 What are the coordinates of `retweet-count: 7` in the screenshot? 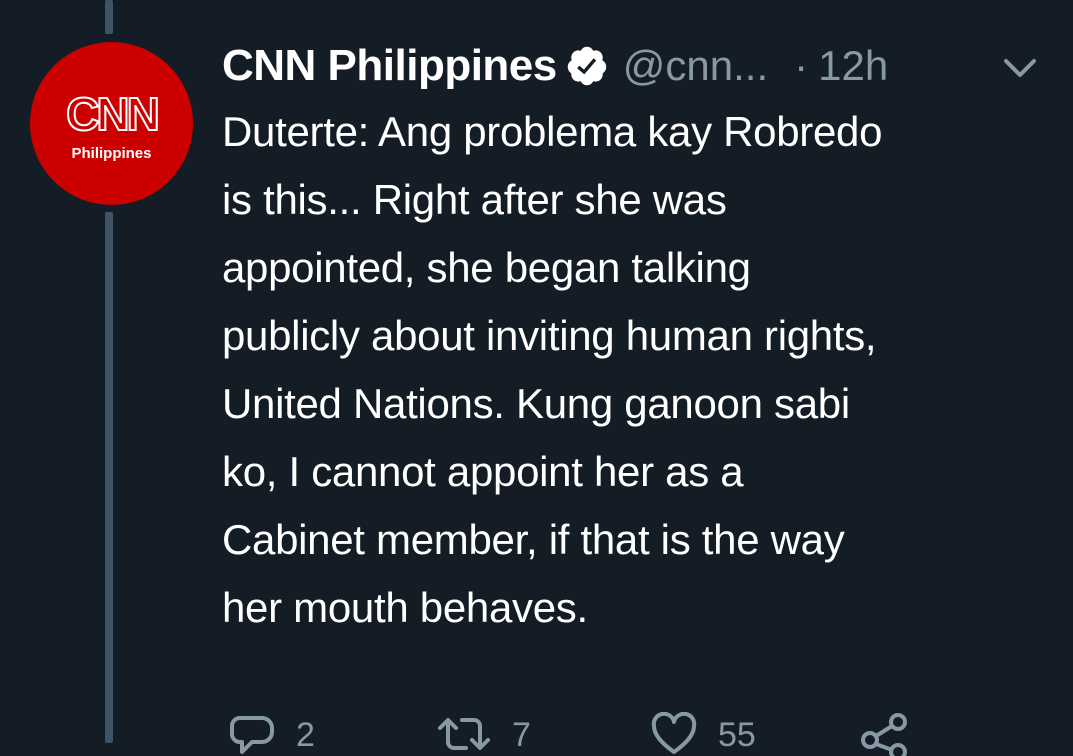 It's located at (521, 735).